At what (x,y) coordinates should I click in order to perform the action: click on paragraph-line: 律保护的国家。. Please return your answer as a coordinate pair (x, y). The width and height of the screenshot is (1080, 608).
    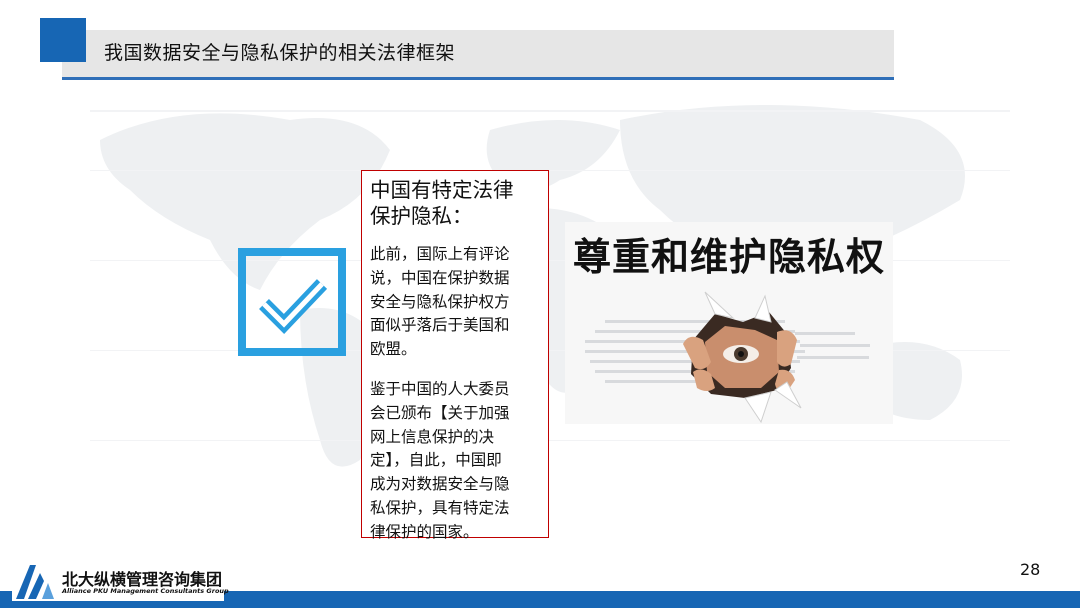
    Looking at the image, I should click on (424, 531).